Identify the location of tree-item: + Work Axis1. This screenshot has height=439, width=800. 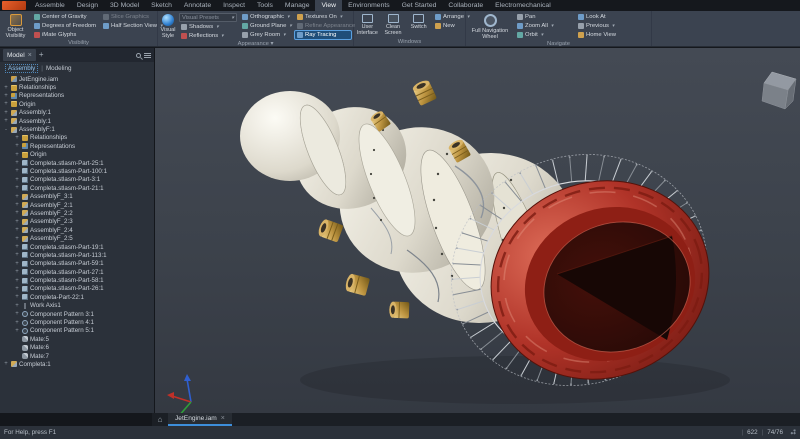
(84, 306).